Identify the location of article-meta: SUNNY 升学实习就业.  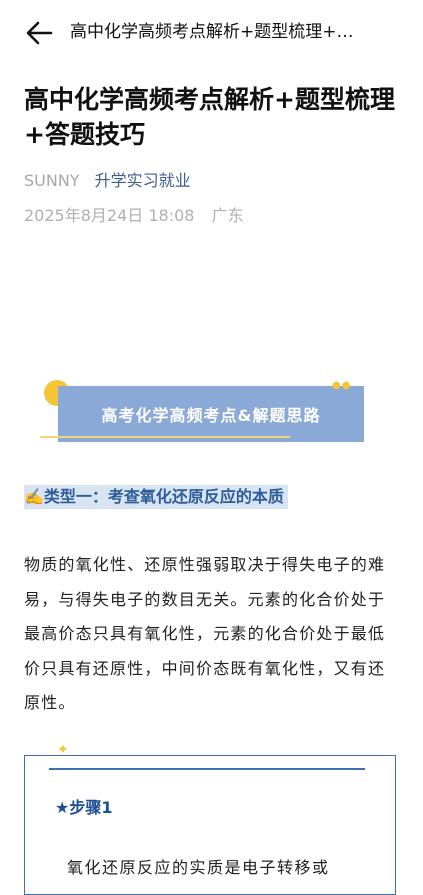
(107, 181).